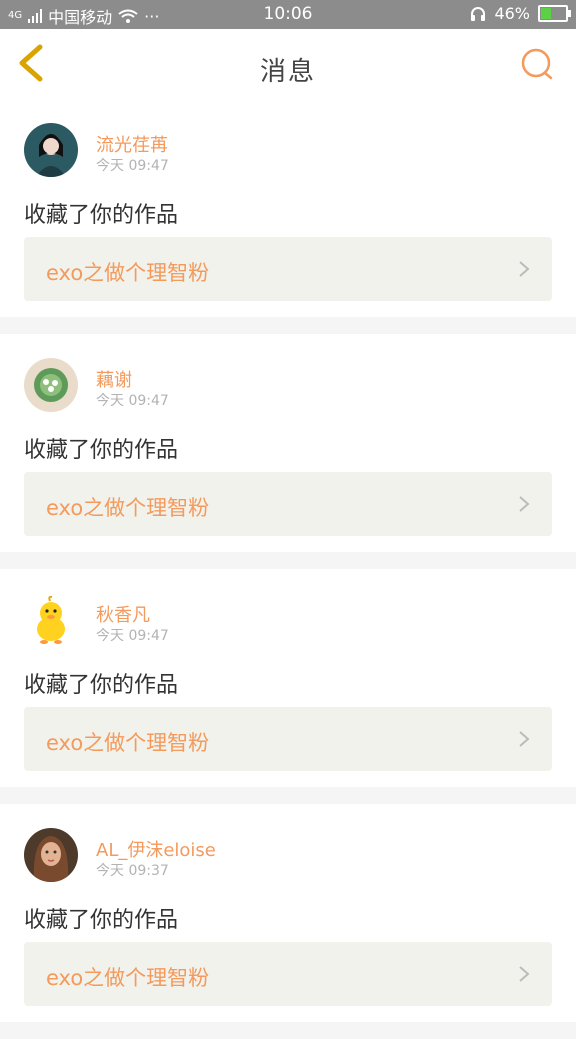 The image size is (576, 1039). What do you see at coordinates (478, 13) in the screenshot?
I see `headphones-icon` at bounding box center [478, 13].